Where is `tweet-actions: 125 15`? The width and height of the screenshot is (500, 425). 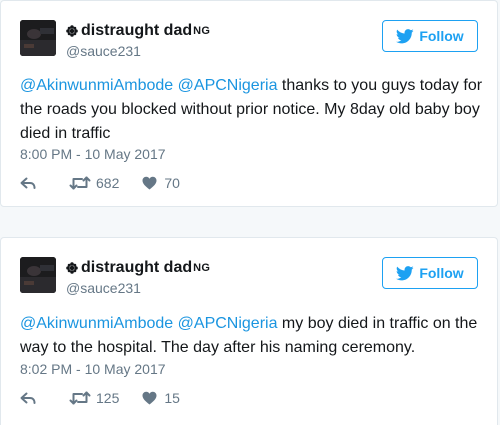
tweet-actions: 125 15 is located at coordinates (100, 398).